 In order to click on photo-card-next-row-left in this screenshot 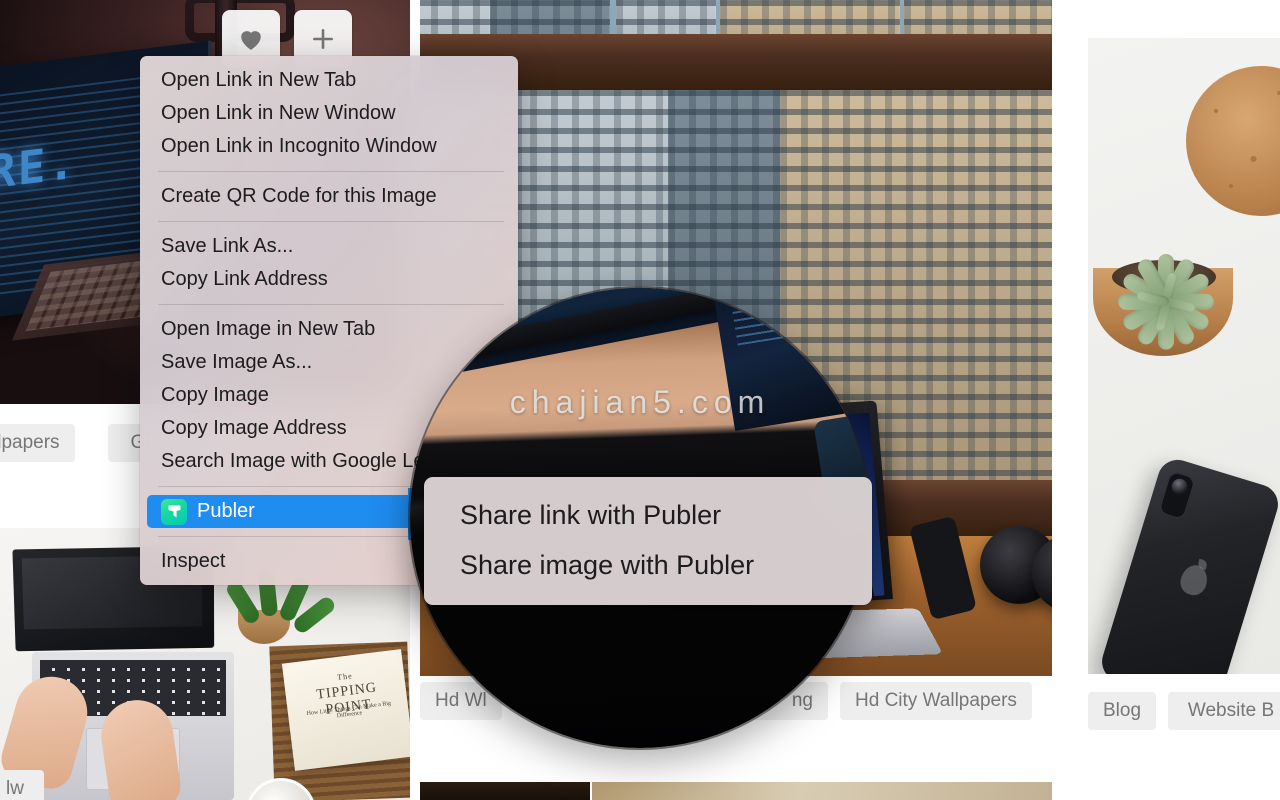, I will do `click(505, 791)`.